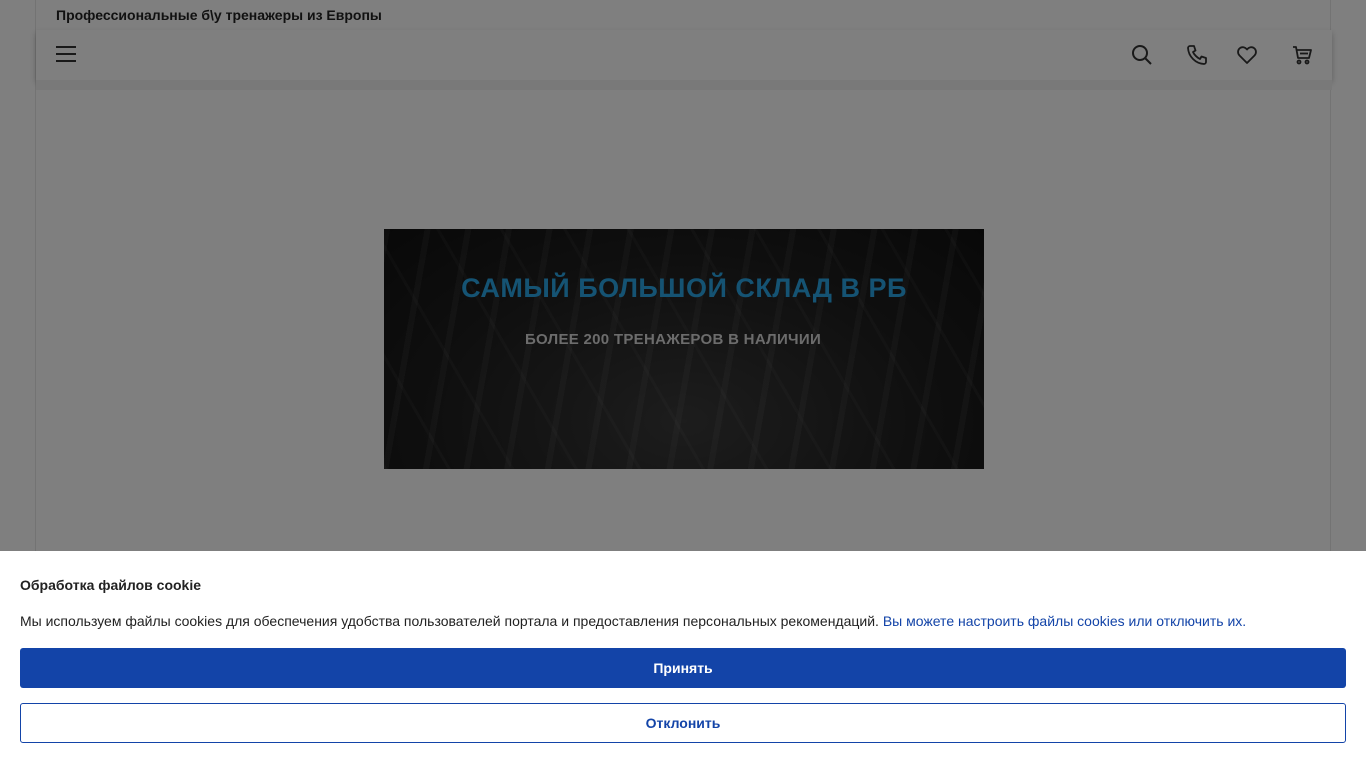  I want to click on accept-cookies-button: Принять, so click(683, 668).